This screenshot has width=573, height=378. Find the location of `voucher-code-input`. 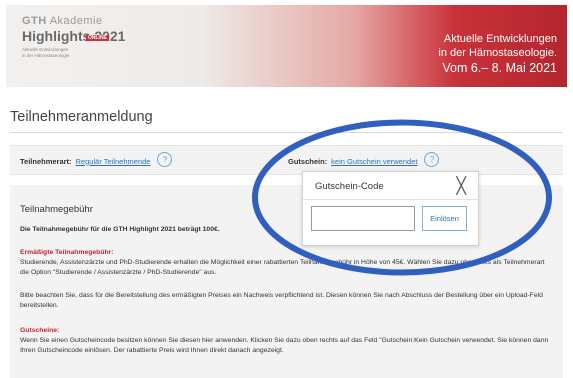

voucher-code-input is located at coordinates (363, 218).